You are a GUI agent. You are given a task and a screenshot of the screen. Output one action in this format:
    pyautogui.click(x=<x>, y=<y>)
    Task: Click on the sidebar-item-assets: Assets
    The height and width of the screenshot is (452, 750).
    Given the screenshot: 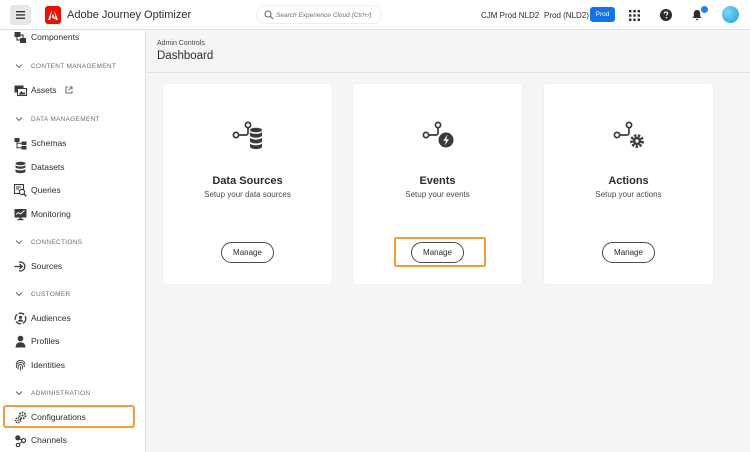 What is the action you would take?
    pyautogui.click(x=72, y=90)
    